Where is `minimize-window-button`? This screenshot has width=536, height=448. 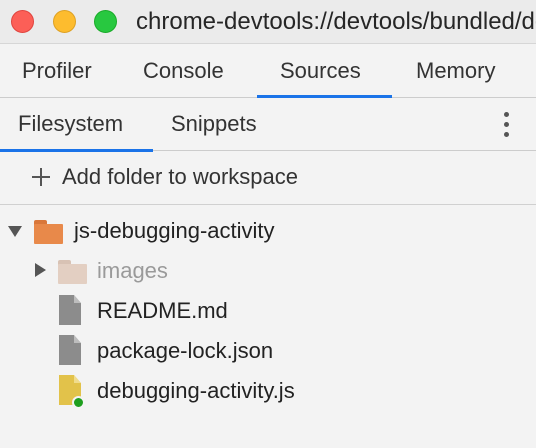
minimize-window-button is located at coordinates (64, 21).